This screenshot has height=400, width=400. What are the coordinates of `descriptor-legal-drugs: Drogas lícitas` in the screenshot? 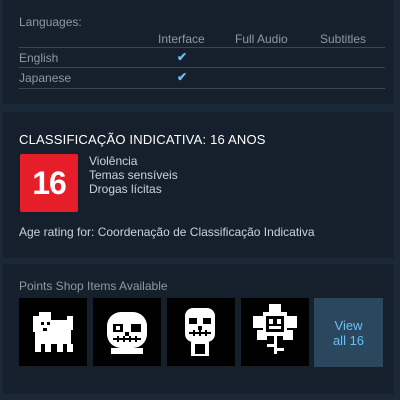 It's located at (125, 189).